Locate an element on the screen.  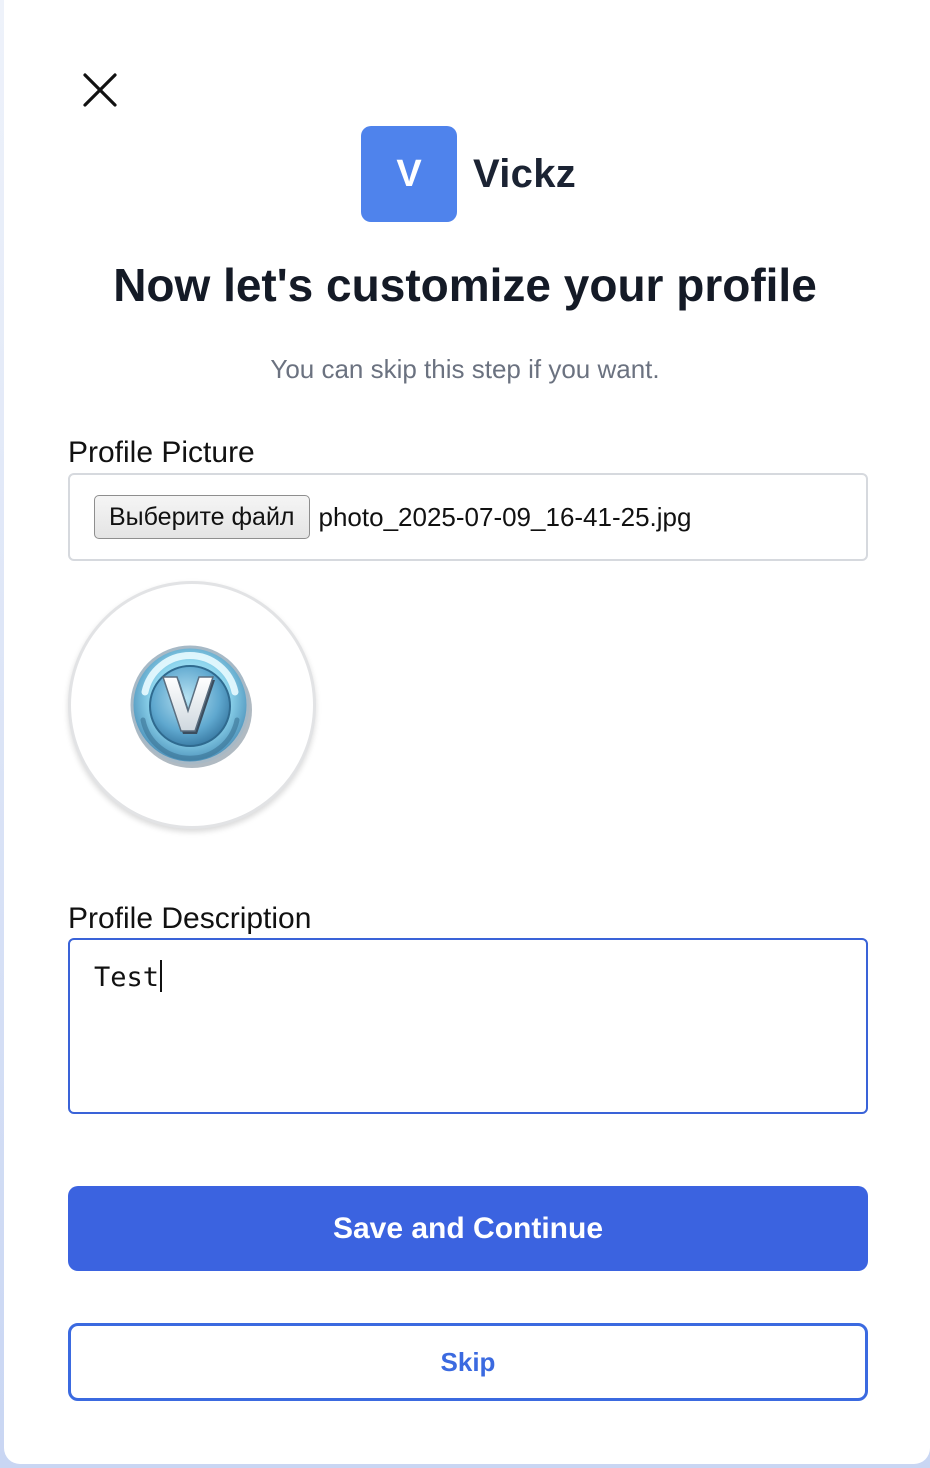
profile-description-textarea: Test is located at coordinates (468, 1026).